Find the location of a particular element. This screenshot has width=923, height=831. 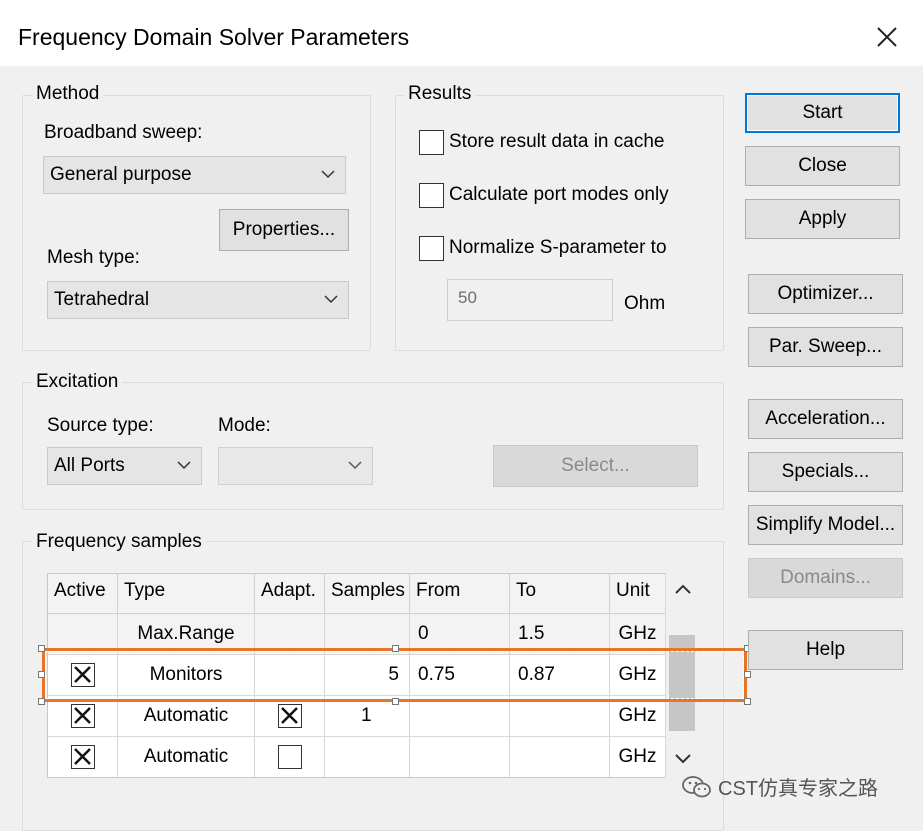

table-cell-type: Monitors is located at coordinates (186, 675).